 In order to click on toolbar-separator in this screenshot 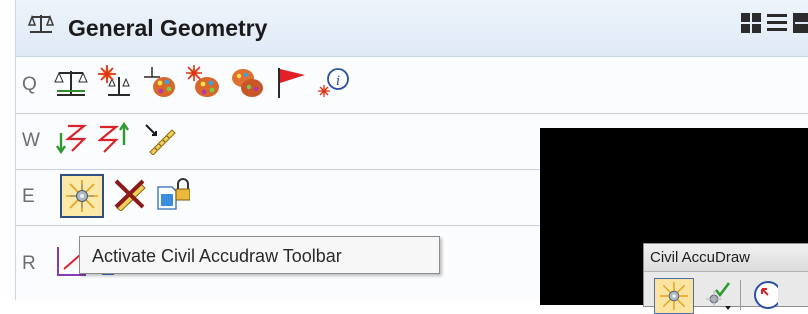, I will do `click(740, 295)`.